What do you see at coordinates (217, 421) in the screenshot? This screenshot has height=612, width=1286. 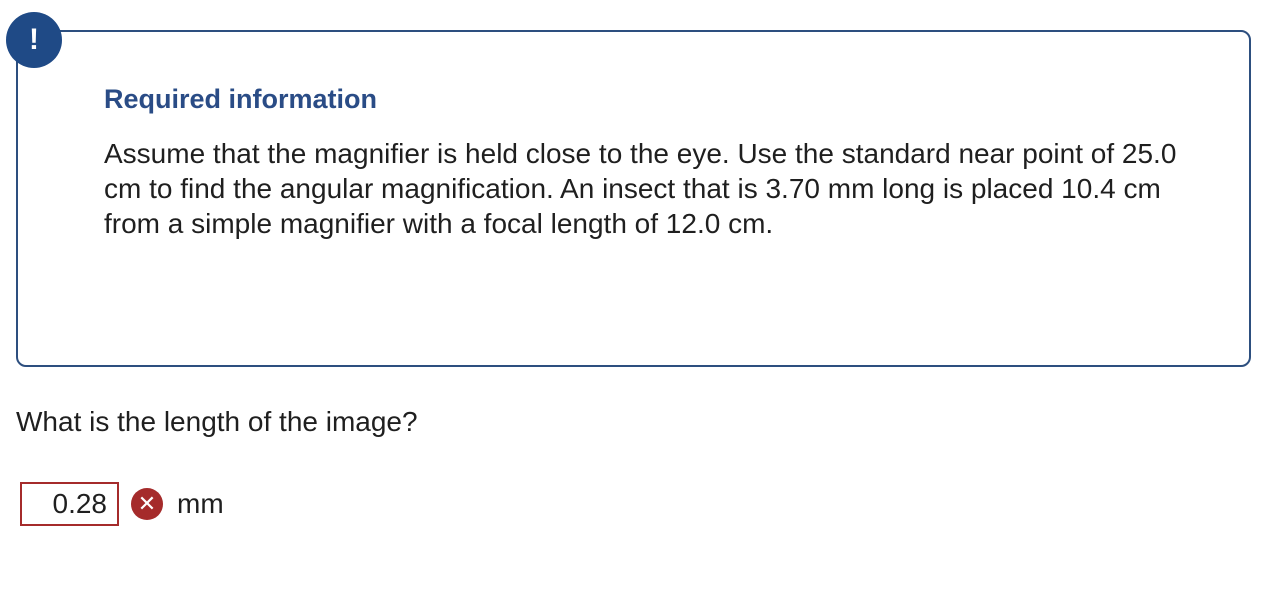 I see `question-text: What is the length of the image?` at bounding box center [217, 421].